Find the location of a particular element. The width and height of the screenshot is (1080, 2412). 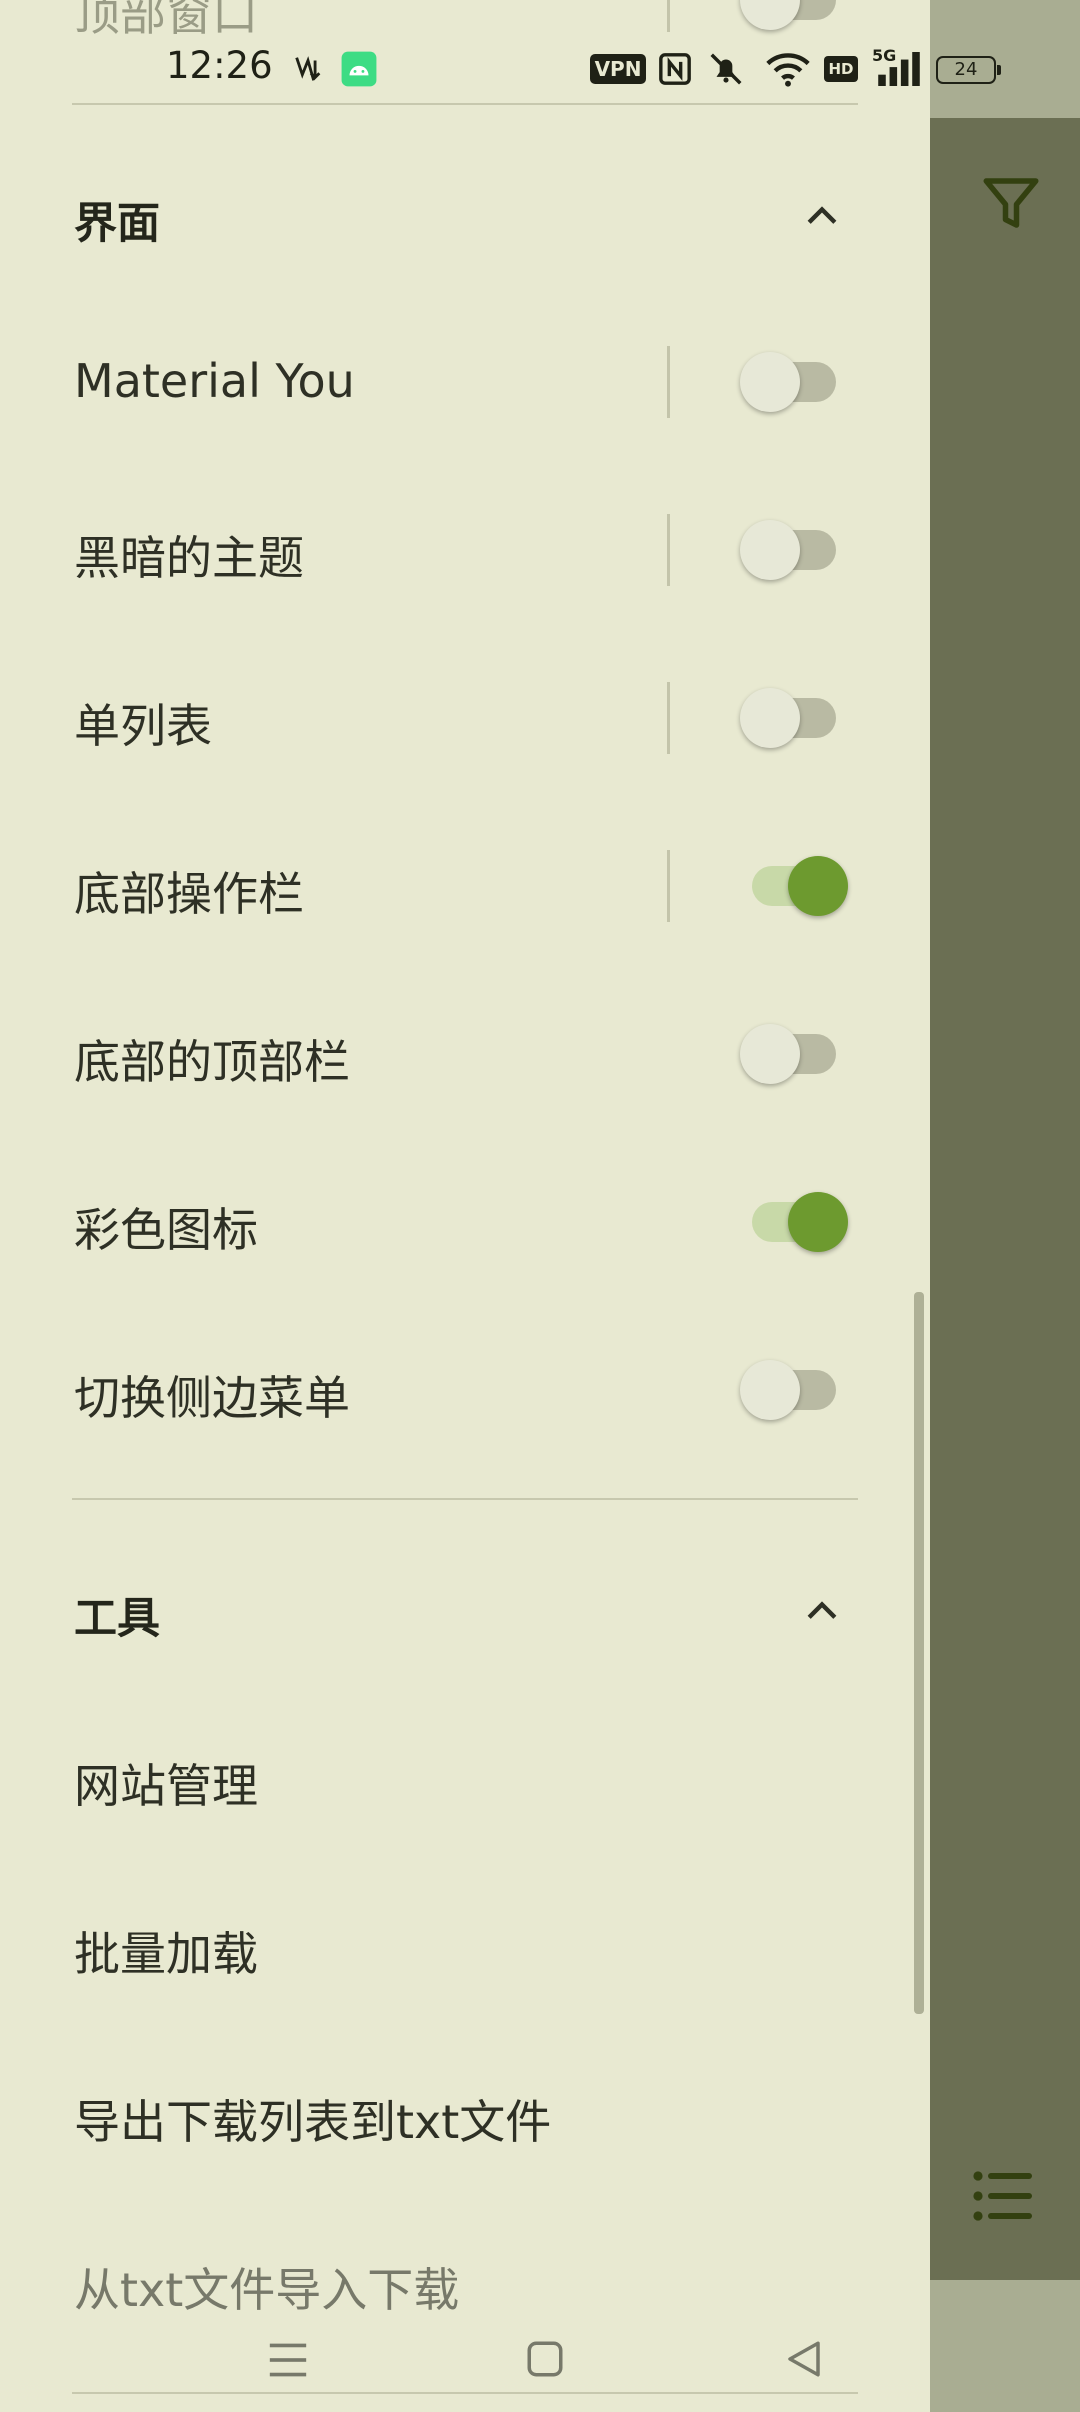

battery-indicator: 24 is located at coordinates (968, 70).